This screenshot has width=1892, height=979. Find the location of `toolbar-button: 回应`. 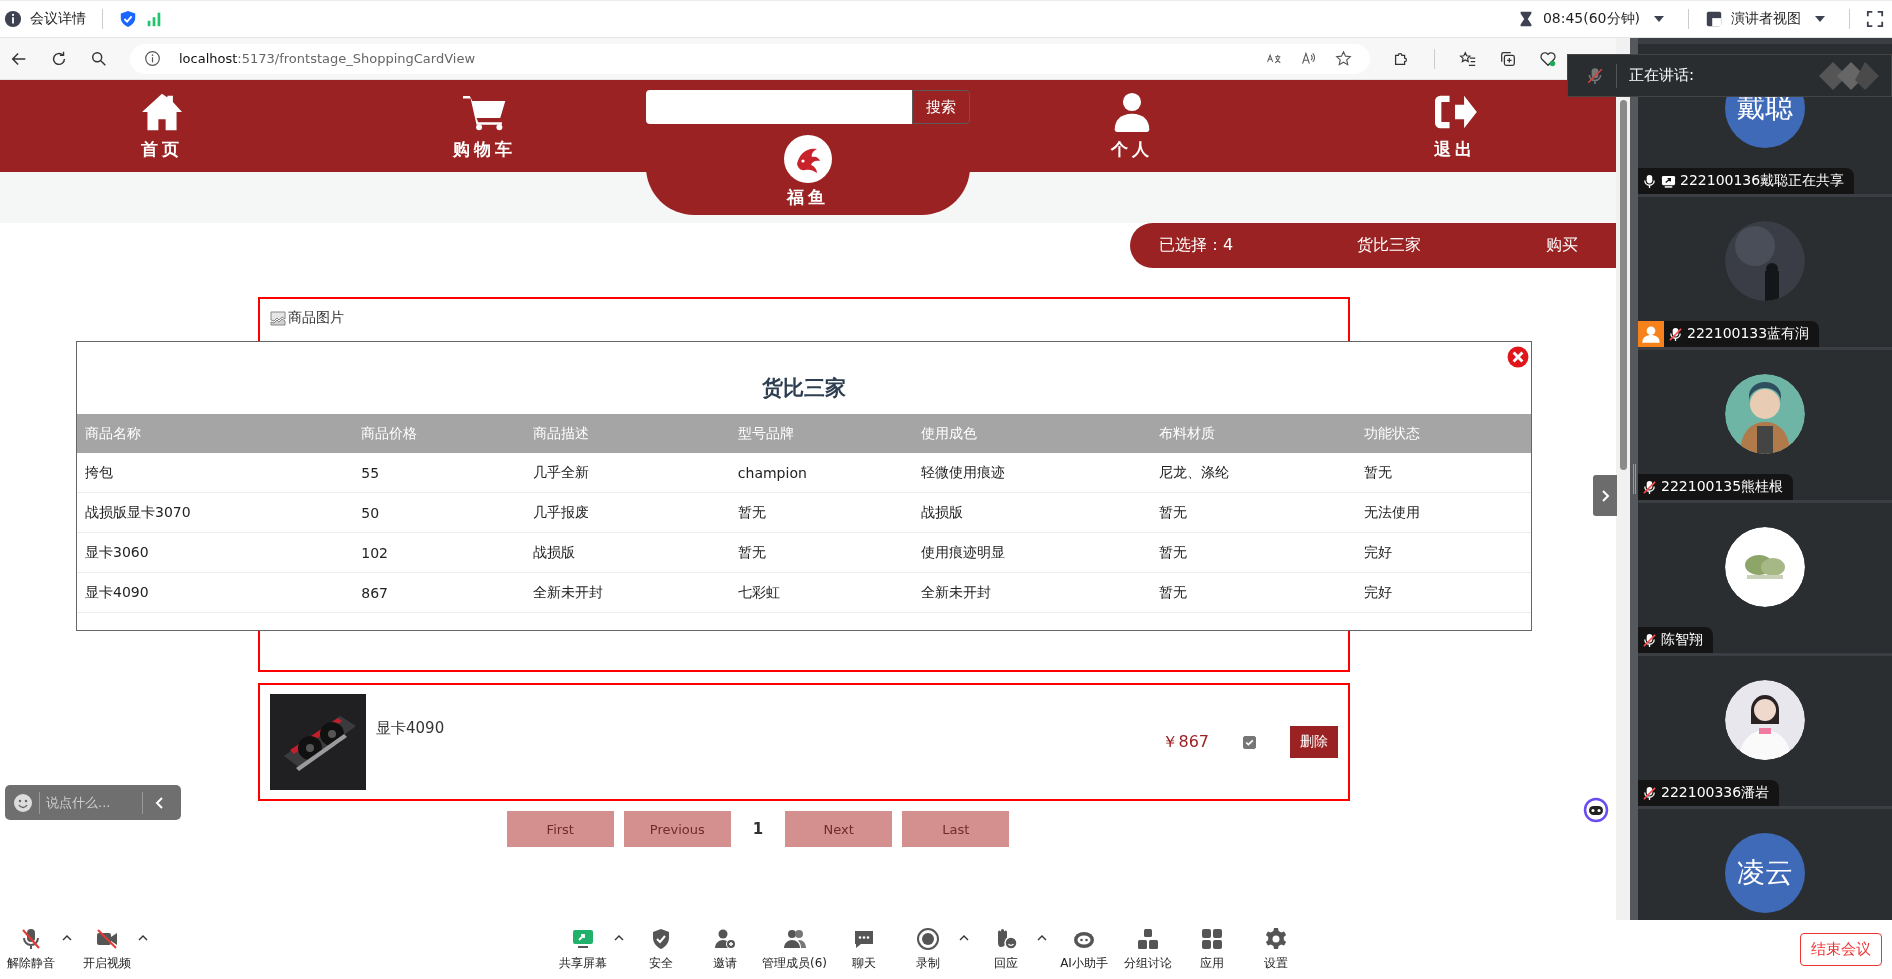

toolbar-button: 回应 is located at coordinates (1006, 949).